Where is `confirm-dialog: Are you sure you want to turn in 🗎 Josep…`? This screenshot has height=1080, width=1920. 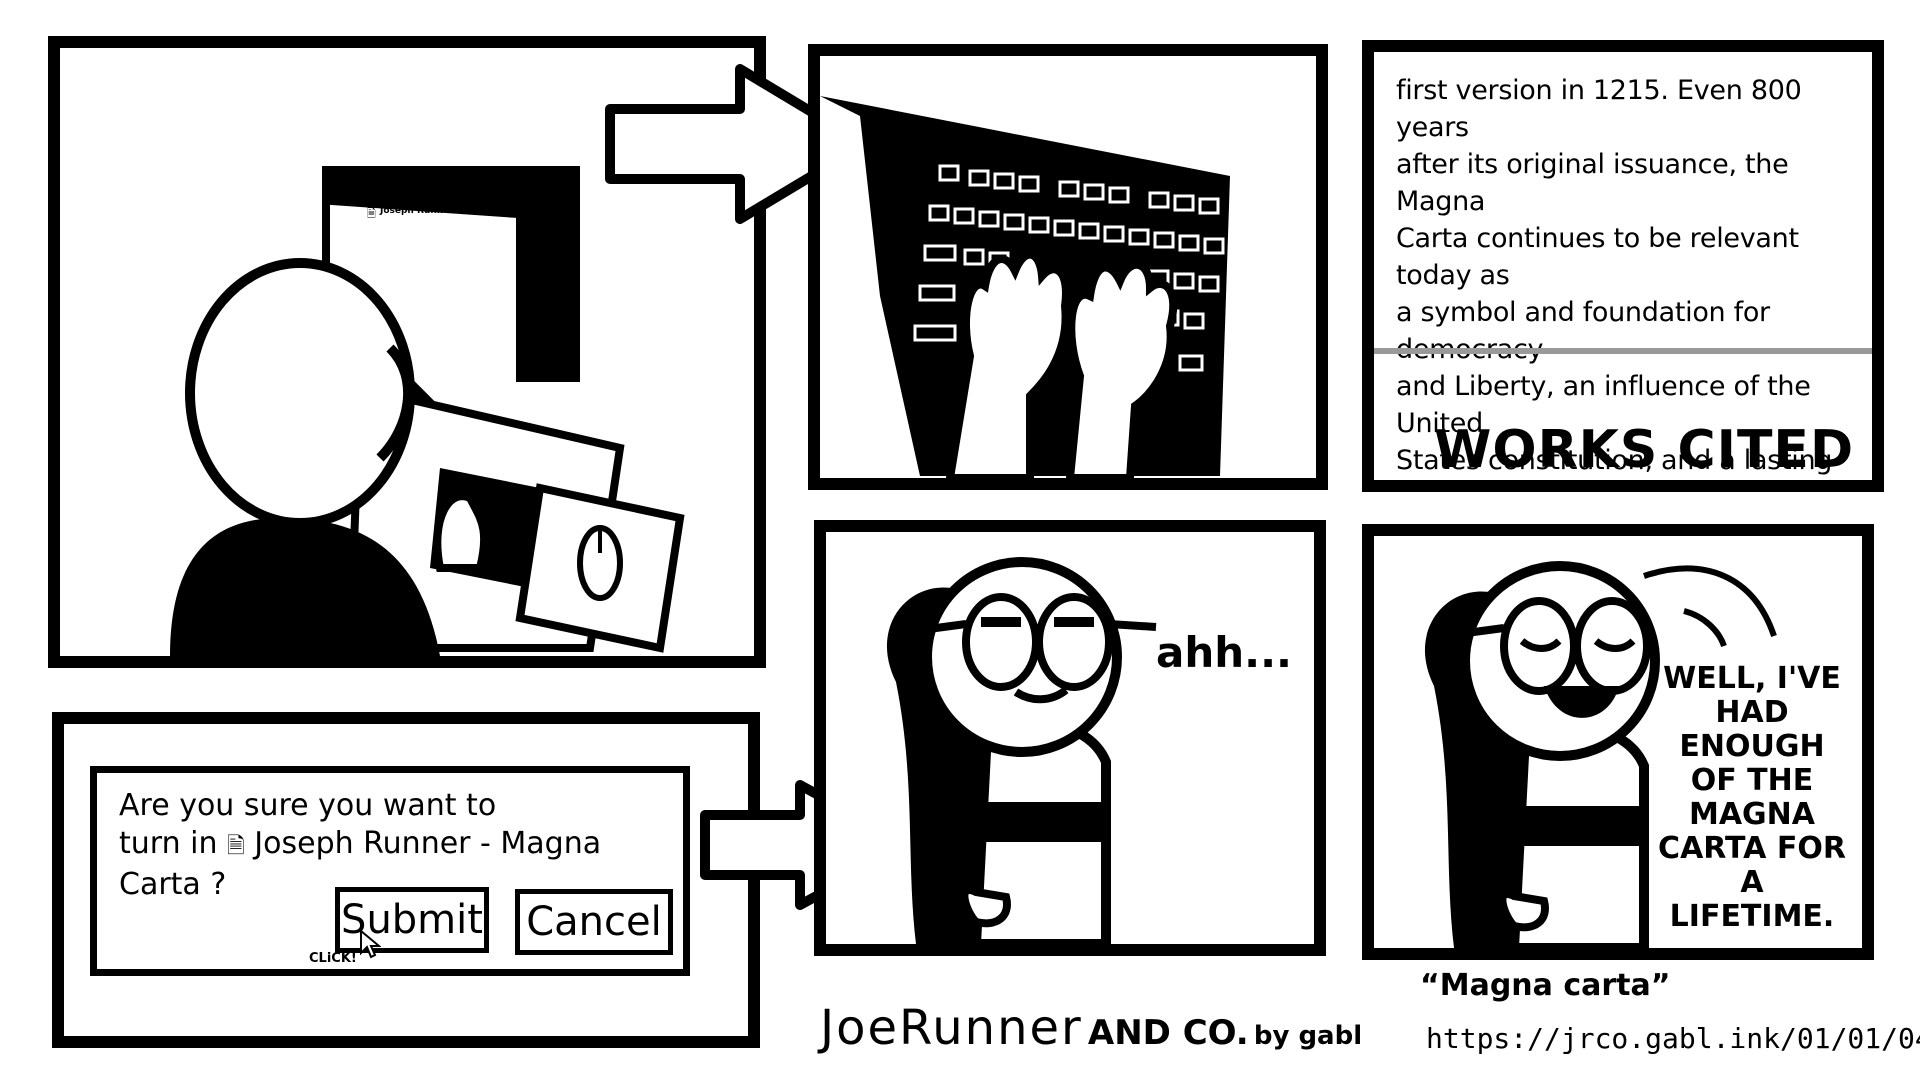
confirm-dialog: Are you sure you want to turn in 🗎 Josep… is located at coordinates (390, 871).